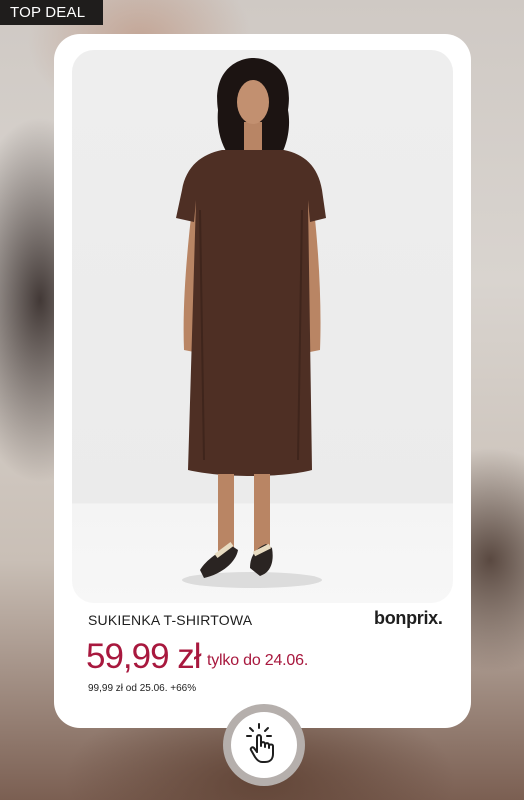  What do you see at coordinates (142, 688) in the screenshot?
I see `regular-price-note: 99,99 zł od 25.06. +66%` at bounding box center [142, 688].